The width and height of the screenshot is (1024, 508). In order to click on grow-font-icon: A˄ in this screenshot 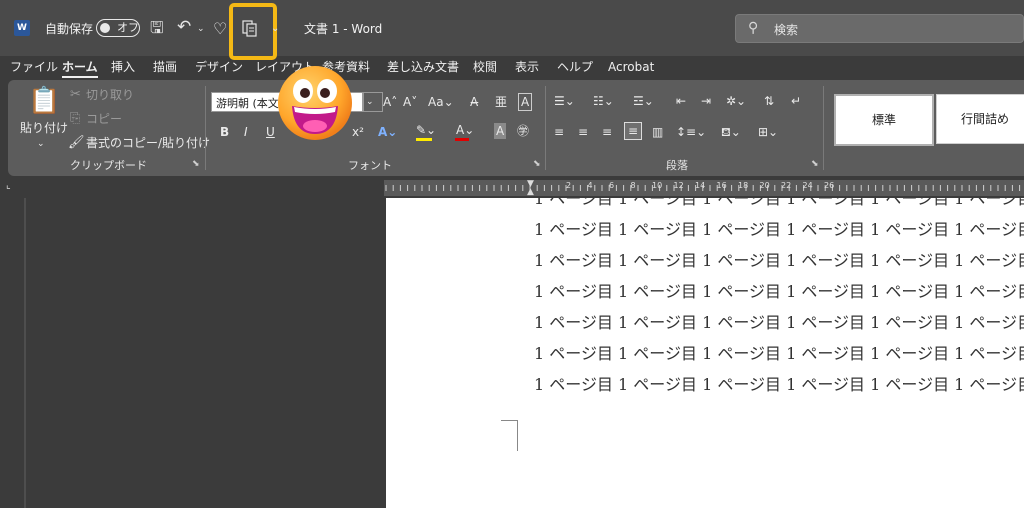, I will do `click(390, 102)`.